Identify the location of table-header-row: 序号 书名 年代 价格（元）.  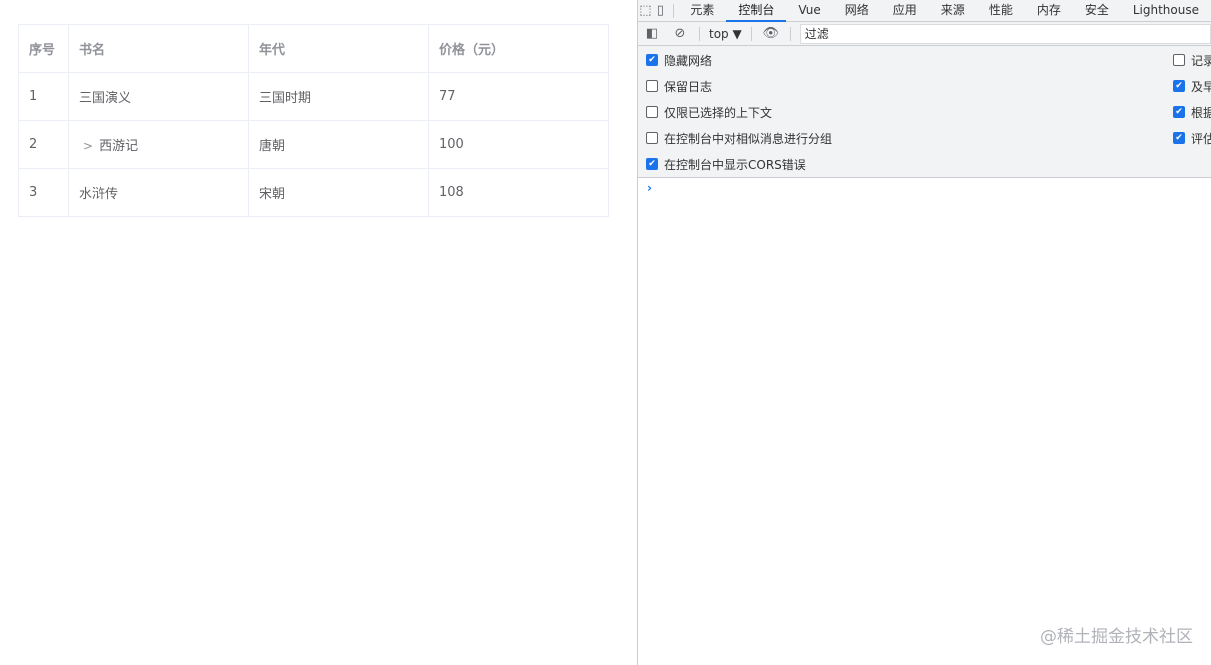
(313, 48).